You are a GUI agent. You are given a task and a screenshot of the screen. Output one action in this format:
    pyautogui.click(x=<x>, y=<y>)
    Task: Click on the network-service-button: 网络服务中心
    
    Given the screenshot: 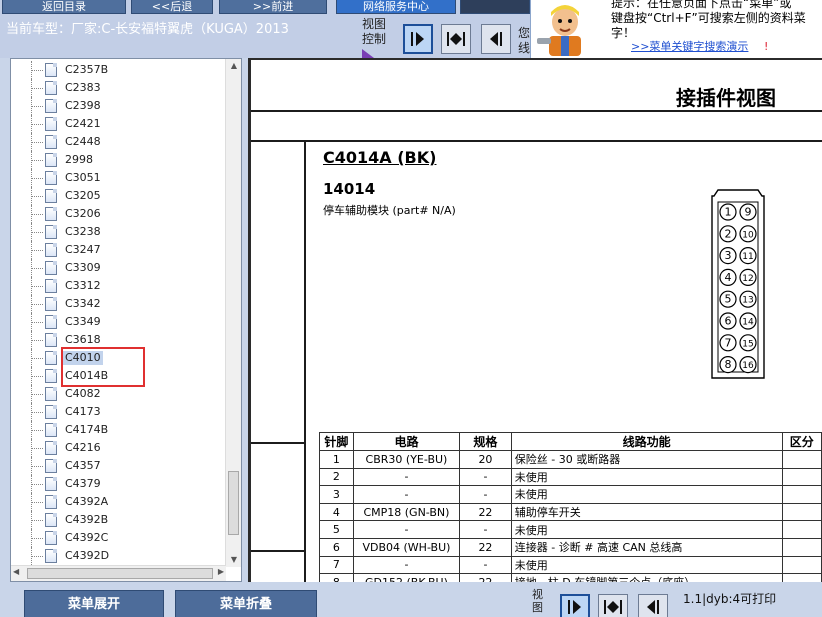 What is the action you would take?
    pyautogui.click(x=396, y=7)
    